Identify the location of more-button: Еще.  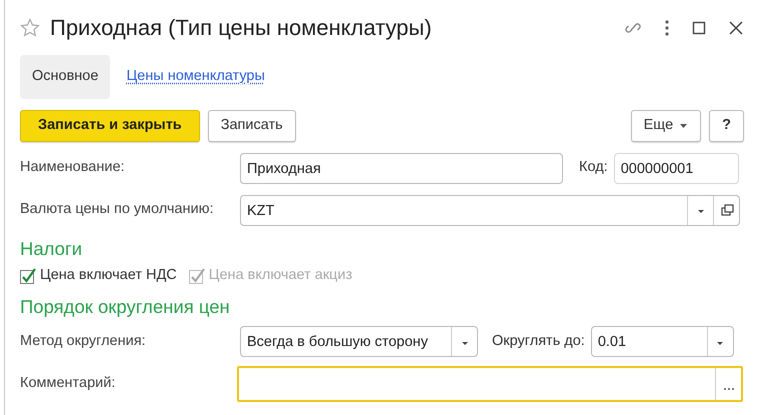
(666, 126).